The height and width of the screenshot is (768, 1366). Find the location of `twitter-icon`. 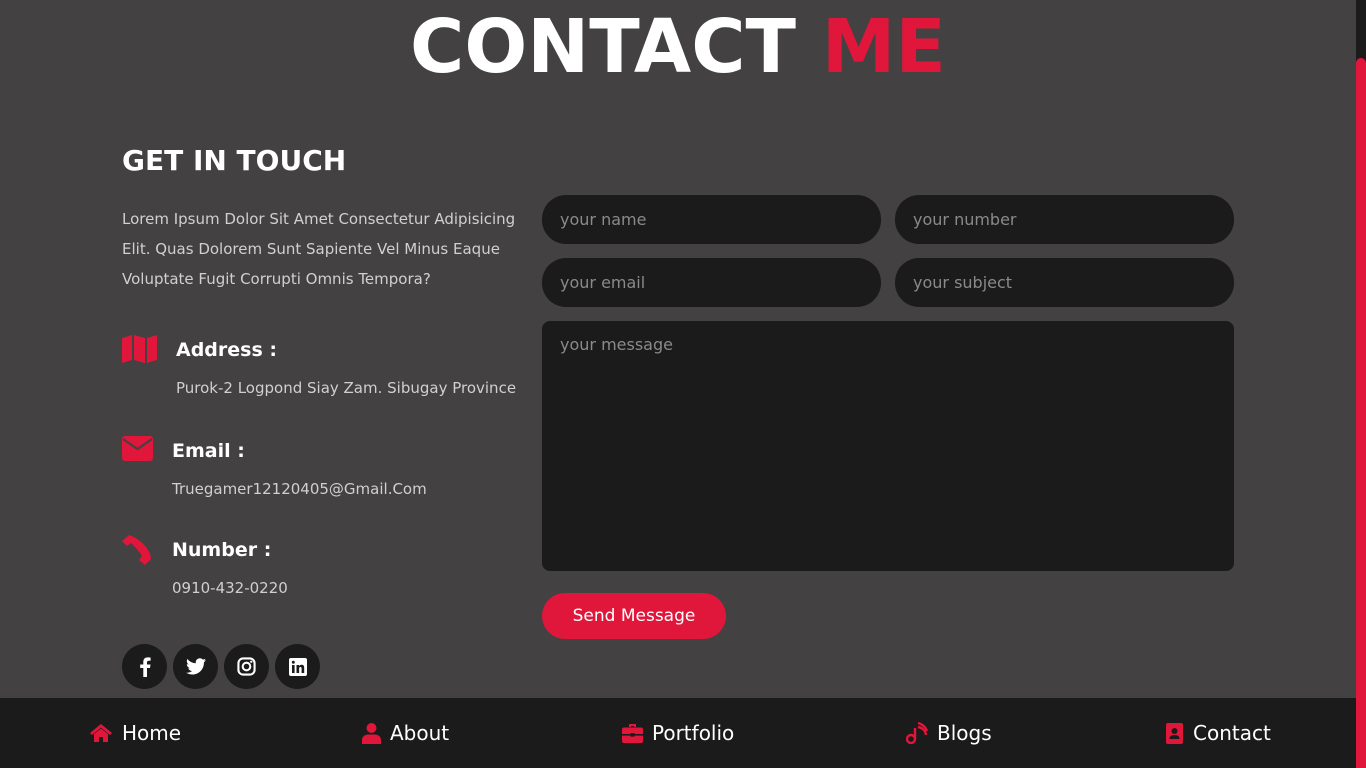

twitter-icon is located at coordinates (195, 666).